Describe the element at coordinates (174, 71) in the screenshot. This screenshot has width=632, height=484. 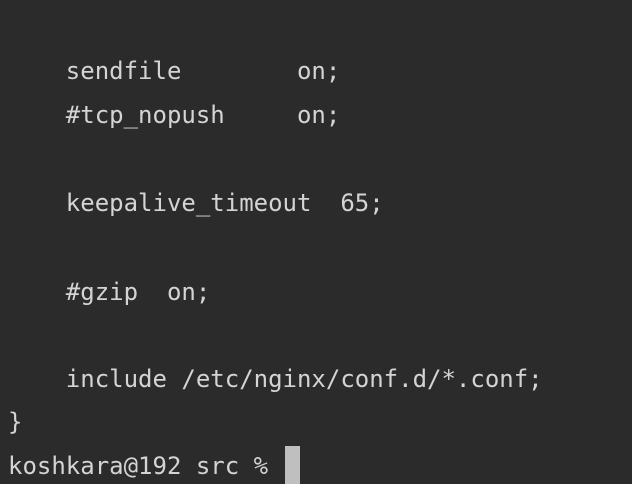
I see `terminal-line-sendfile: sendfile on;` at that location.